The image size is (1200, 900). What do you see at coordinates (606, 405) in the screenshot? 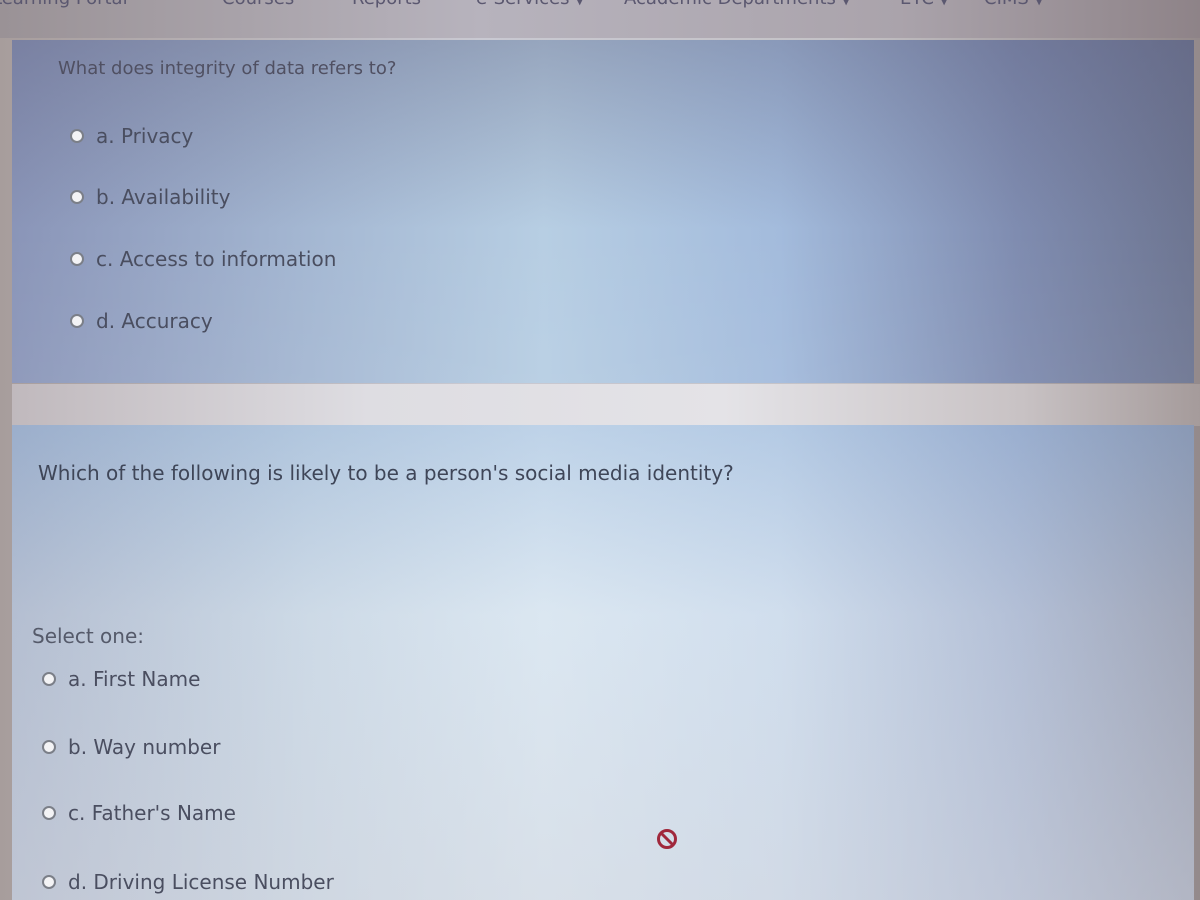
I see `panel-separator` at bounding box center [606, 405].